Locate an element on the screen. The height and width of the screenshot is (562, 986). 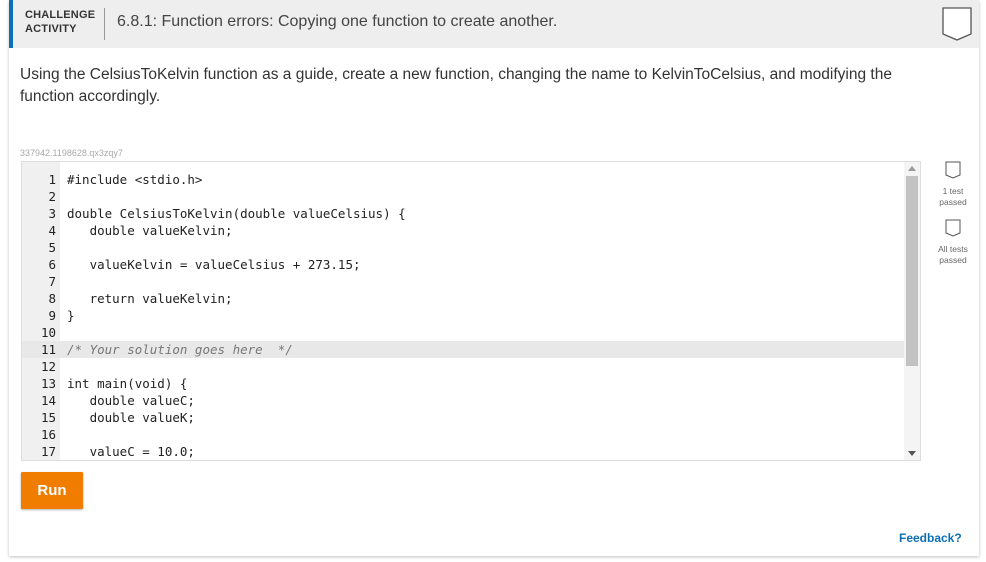
code-line: 17 valueC = 10.0; is located at coordinates (463, 451).